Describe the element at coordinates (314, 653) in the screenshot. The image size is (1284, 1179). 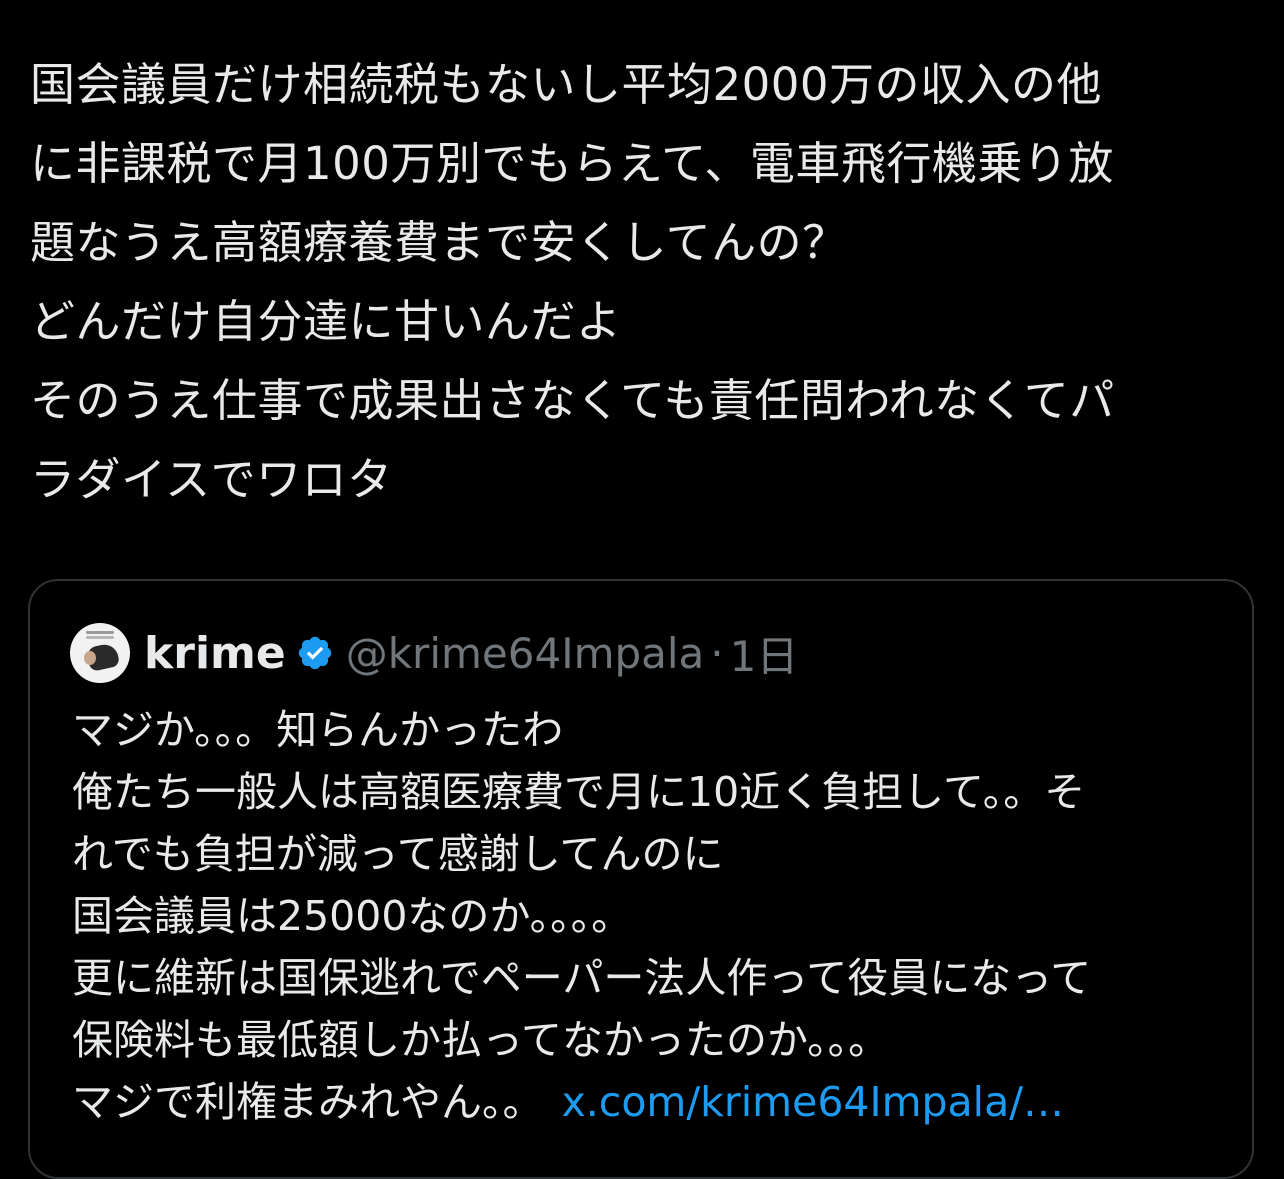
I see `verified-badge-icon` at that location.